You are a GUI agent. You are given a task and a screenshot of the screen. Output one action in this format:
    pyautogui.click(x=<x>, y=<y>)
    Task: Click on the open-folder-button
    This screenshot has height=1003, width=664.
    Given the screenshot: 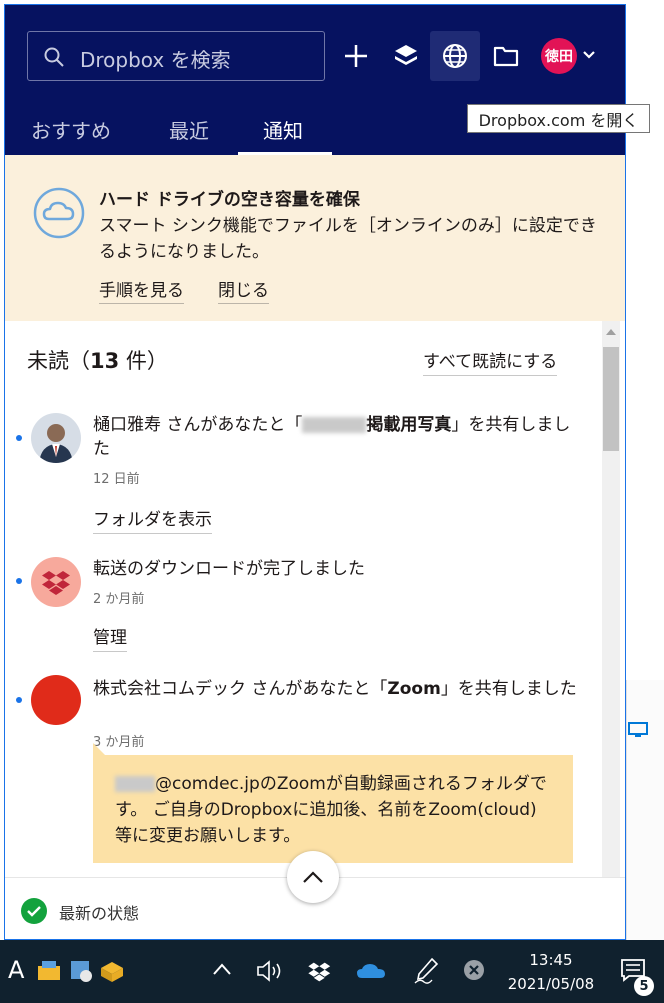 What is the action you would take?
    pyautogui.click(x=506, y=56)
    